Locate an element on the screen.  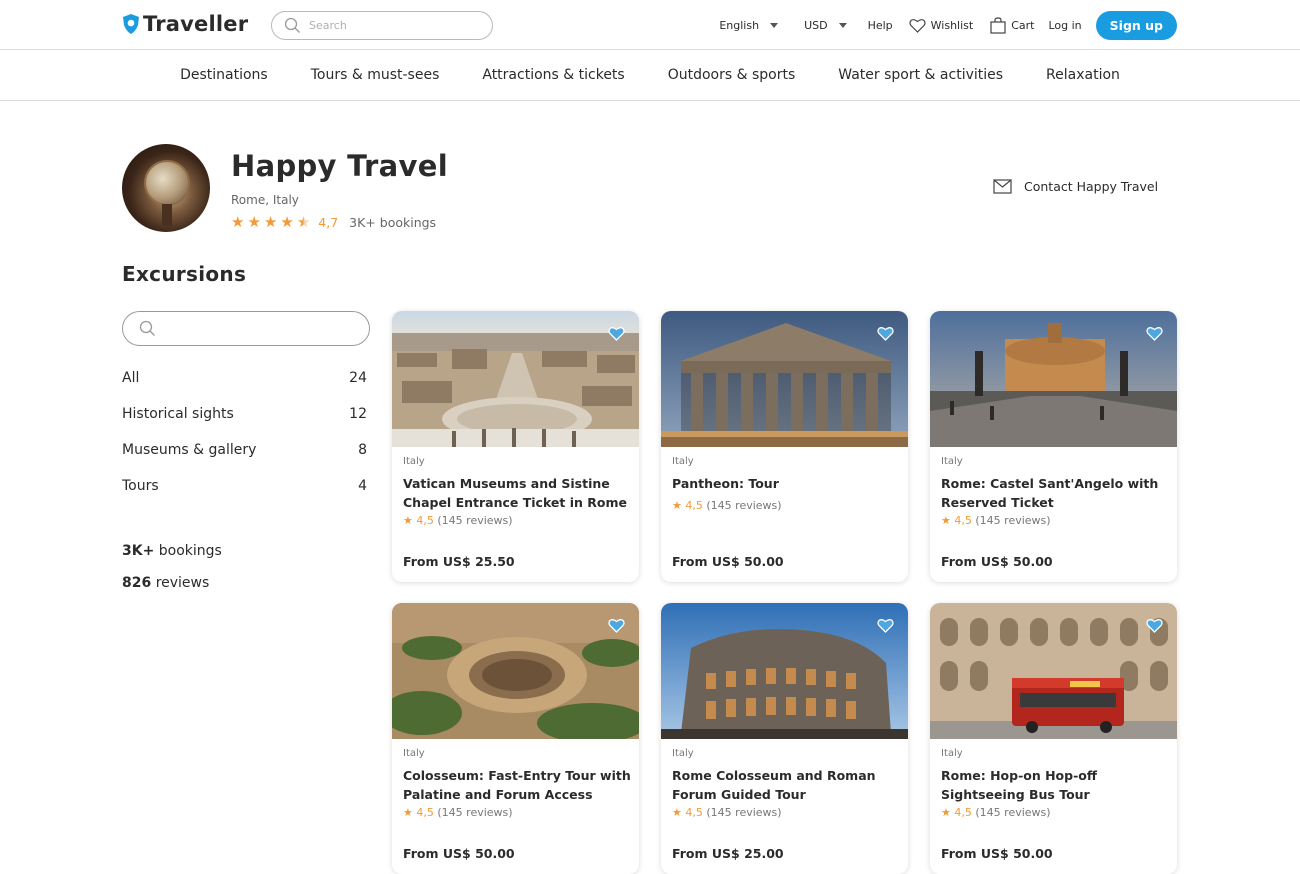
currency-label: USD is located at coordinates (816, 25).